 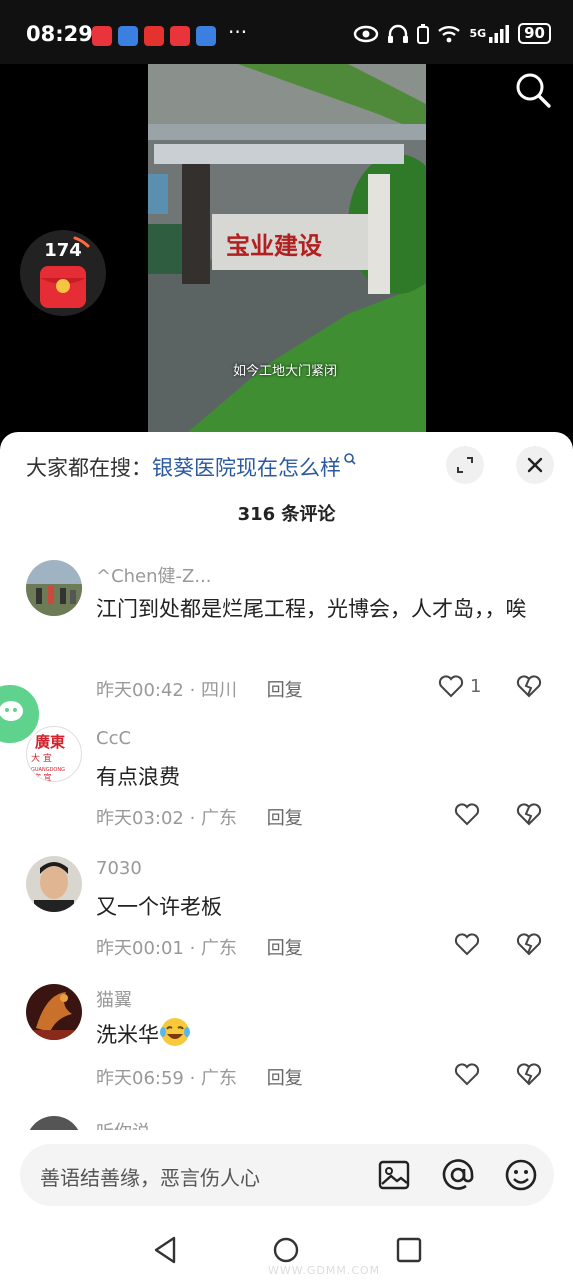 I want to click on comment-input: 善语结善缘，恶言伤人心, so click(x=287, y=1175).